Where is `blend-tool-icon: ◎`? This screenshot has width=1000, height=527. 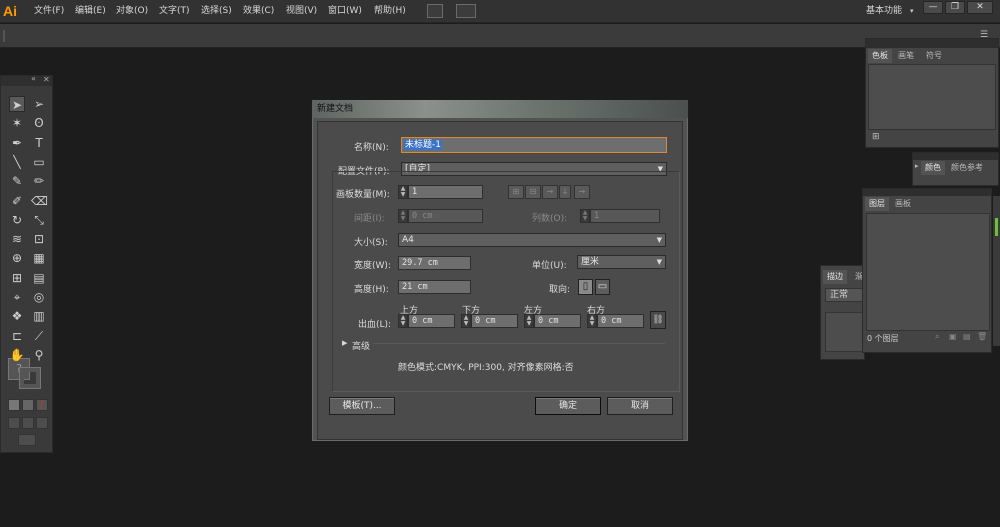 blend-tool-icon: ◎ is located at coordinates (39, 297).